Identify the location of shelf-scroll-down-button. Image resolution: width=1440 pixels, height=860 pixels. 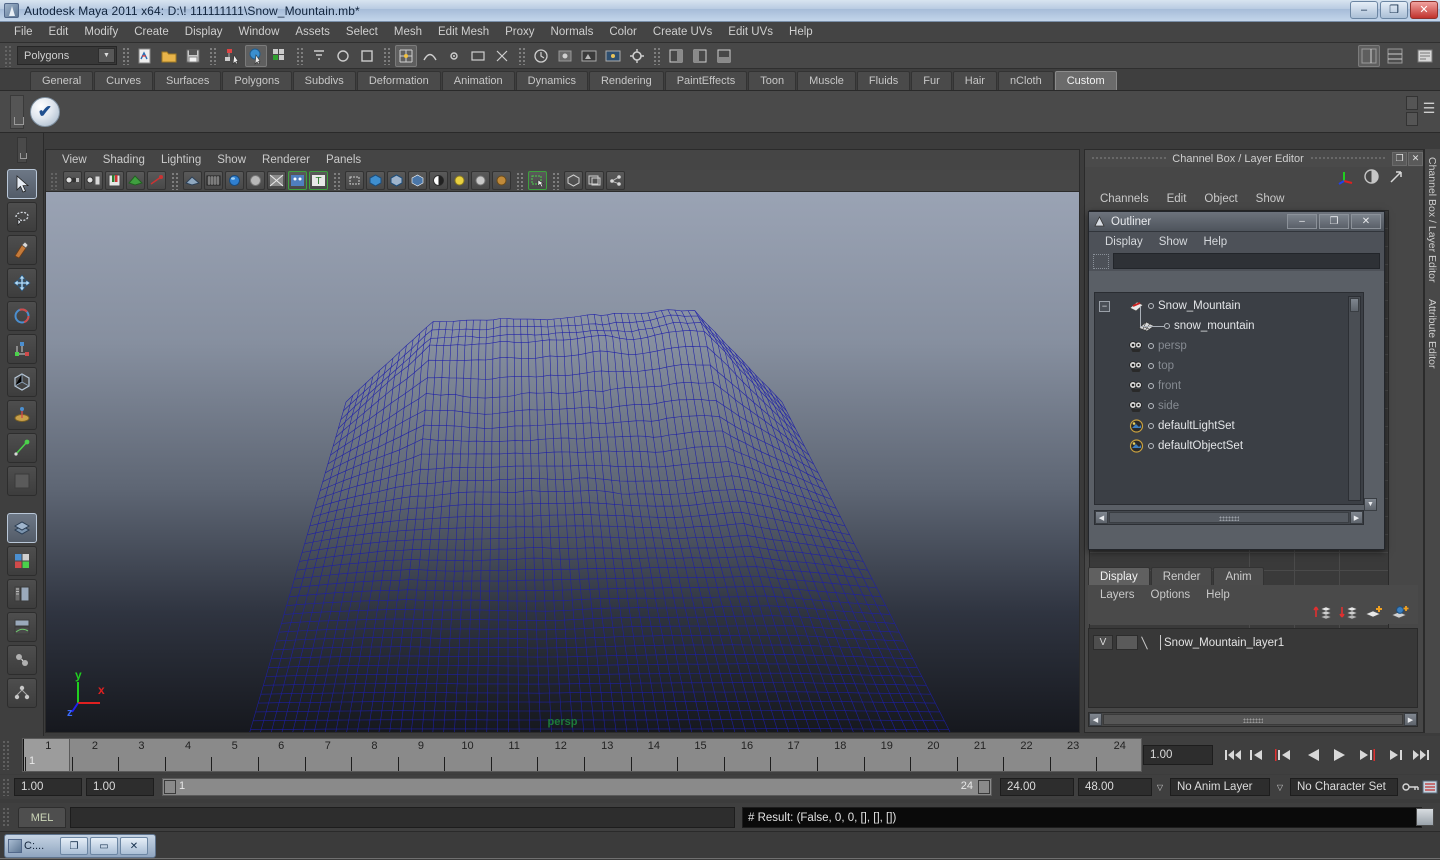
(1412, 119).